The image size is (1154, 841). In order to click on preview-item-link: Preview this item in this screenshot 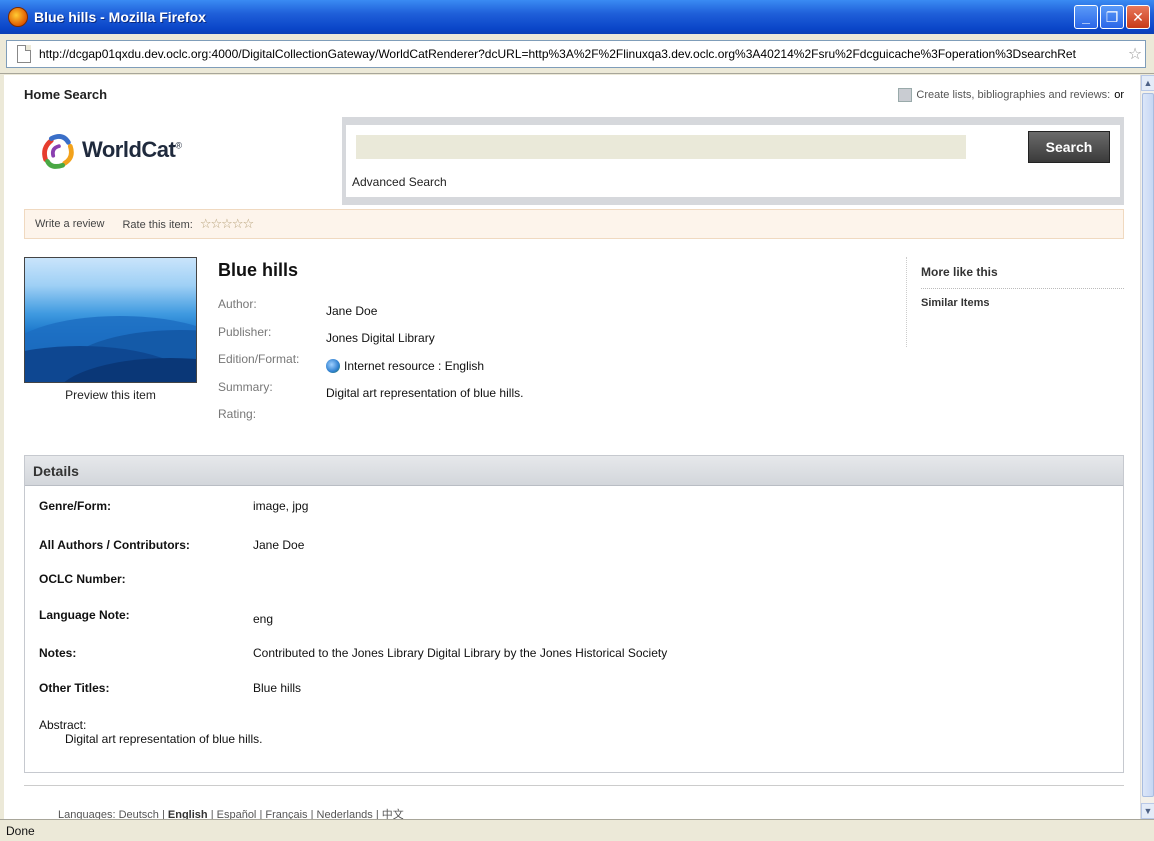, I will do `click(110, 395)`.